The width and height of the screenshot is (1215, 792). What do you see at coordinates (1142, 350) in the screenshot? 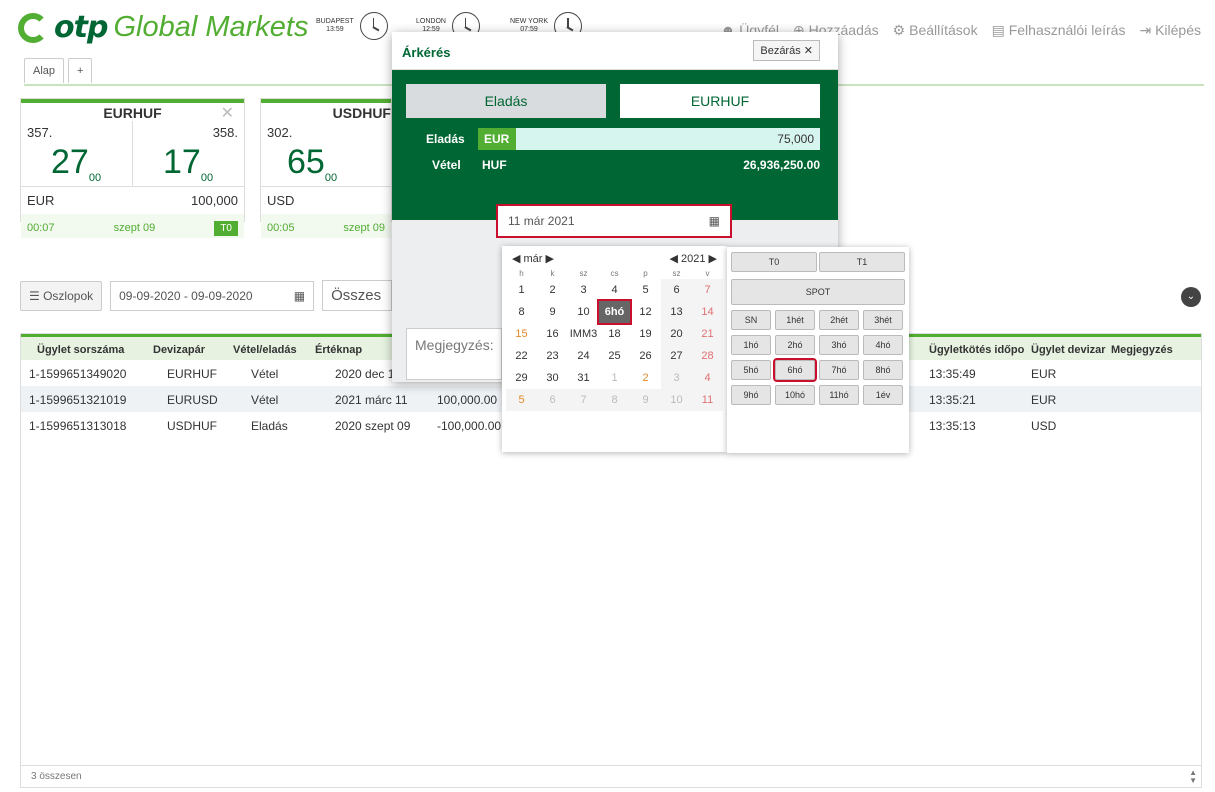
I see `col-header: Megjegyzés` at bounding box center [1142, 350].